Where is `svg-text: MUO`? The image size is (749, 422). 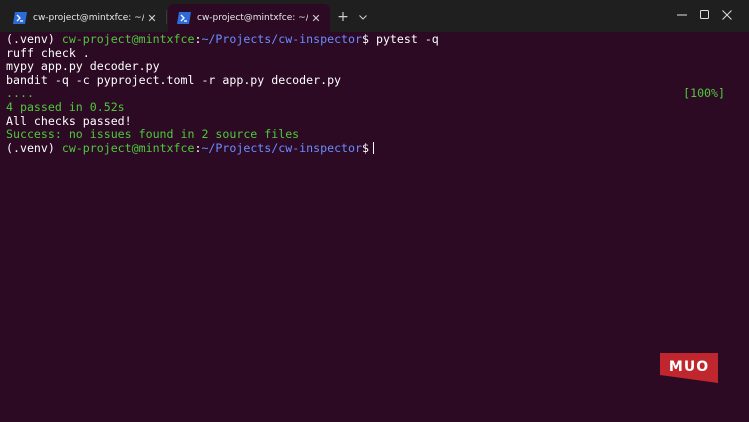 svg-text: MUO is located at coordinates (689, 367).